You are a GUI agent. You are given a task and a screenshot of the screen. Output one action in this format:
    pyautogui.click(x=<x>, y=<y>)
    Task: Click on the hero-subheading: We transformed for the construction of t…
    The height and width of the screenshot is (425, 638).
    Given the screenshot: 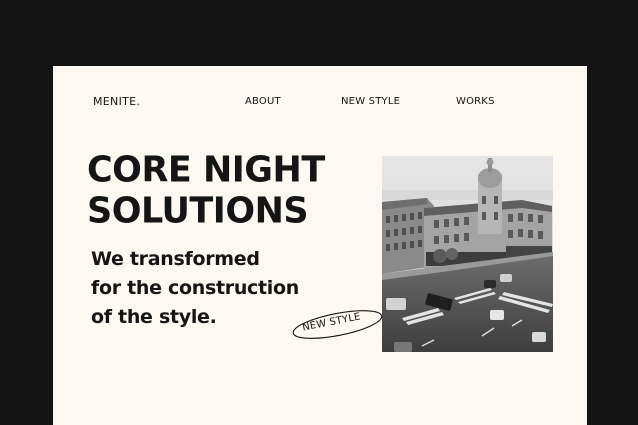 What is the action you would take?
    pyautogui.click(x=195, y=288)
    